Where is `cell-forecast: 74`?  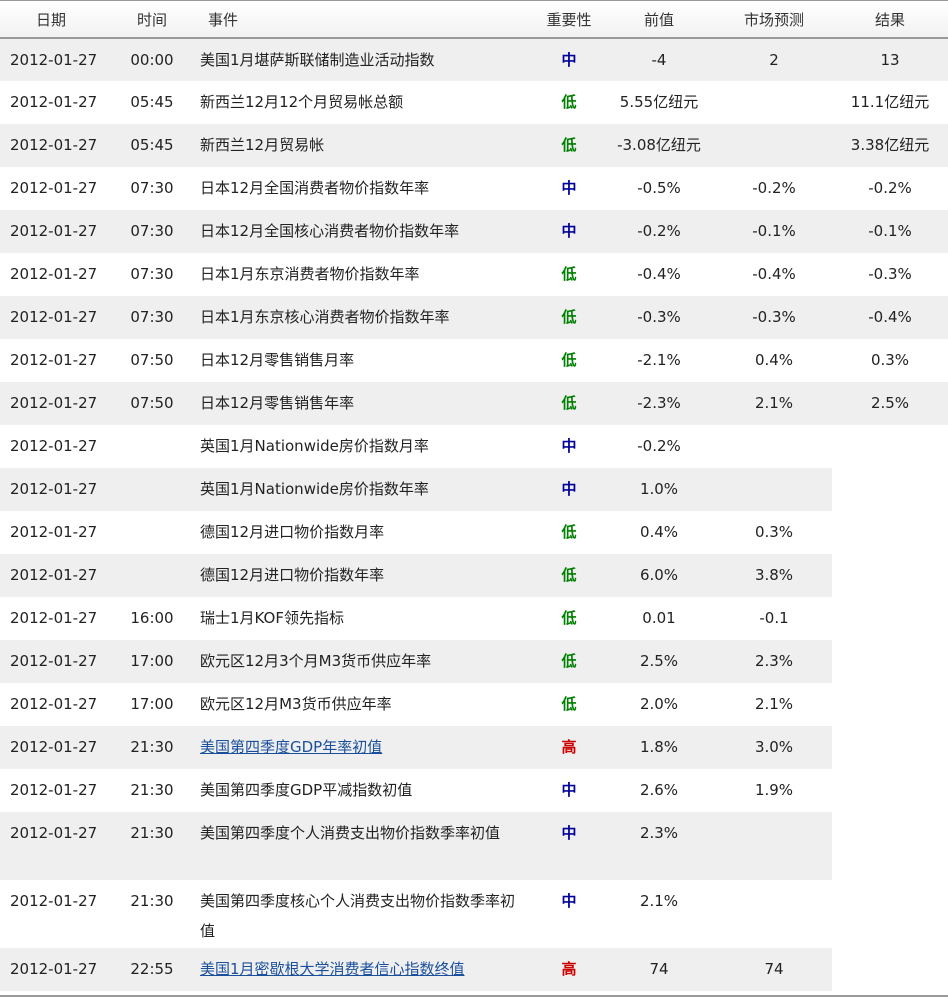 cell-forecast: 74 is located at coordinates (774, 969).